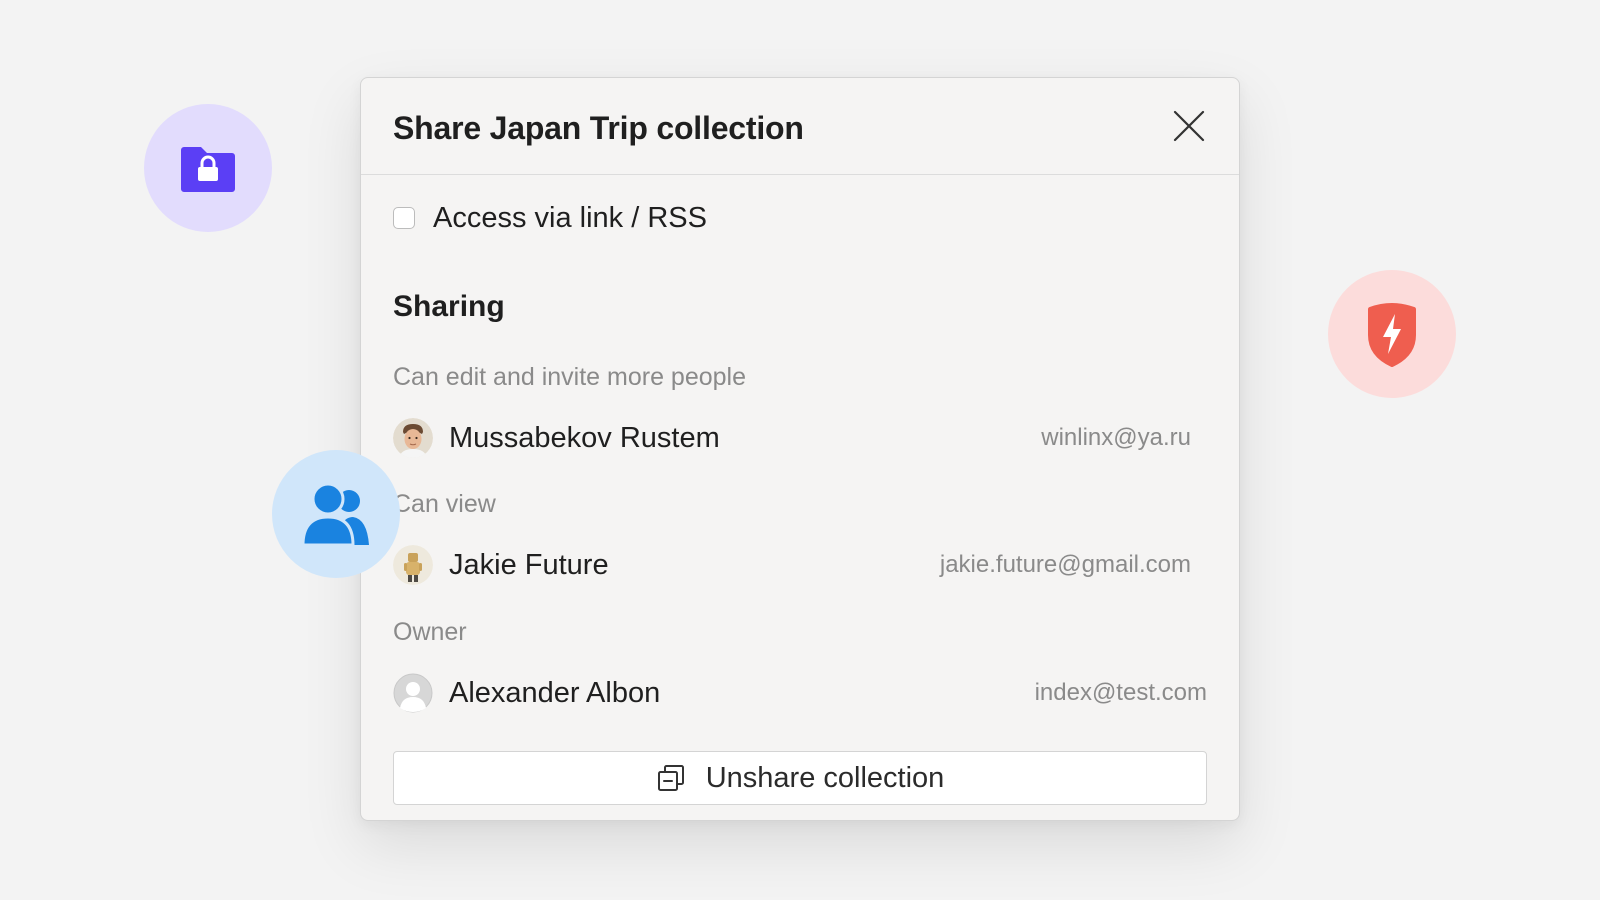  What do you see at coordinates (1065, 564) in the screenshot?
I see `member-email: jakie.future@gmail.com` at bounding box center [1065, 564].